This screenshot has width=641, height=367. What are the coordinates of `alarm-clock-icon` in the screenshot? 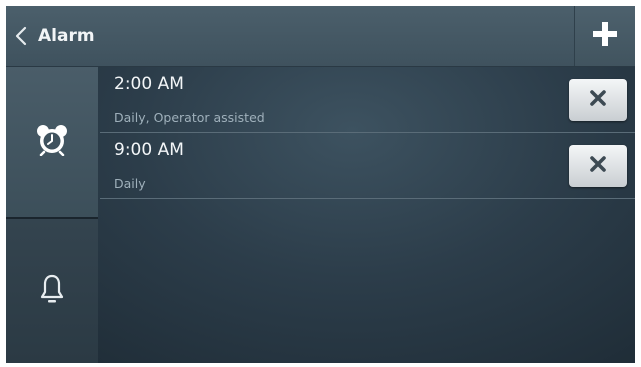 It's located at (52, 142).